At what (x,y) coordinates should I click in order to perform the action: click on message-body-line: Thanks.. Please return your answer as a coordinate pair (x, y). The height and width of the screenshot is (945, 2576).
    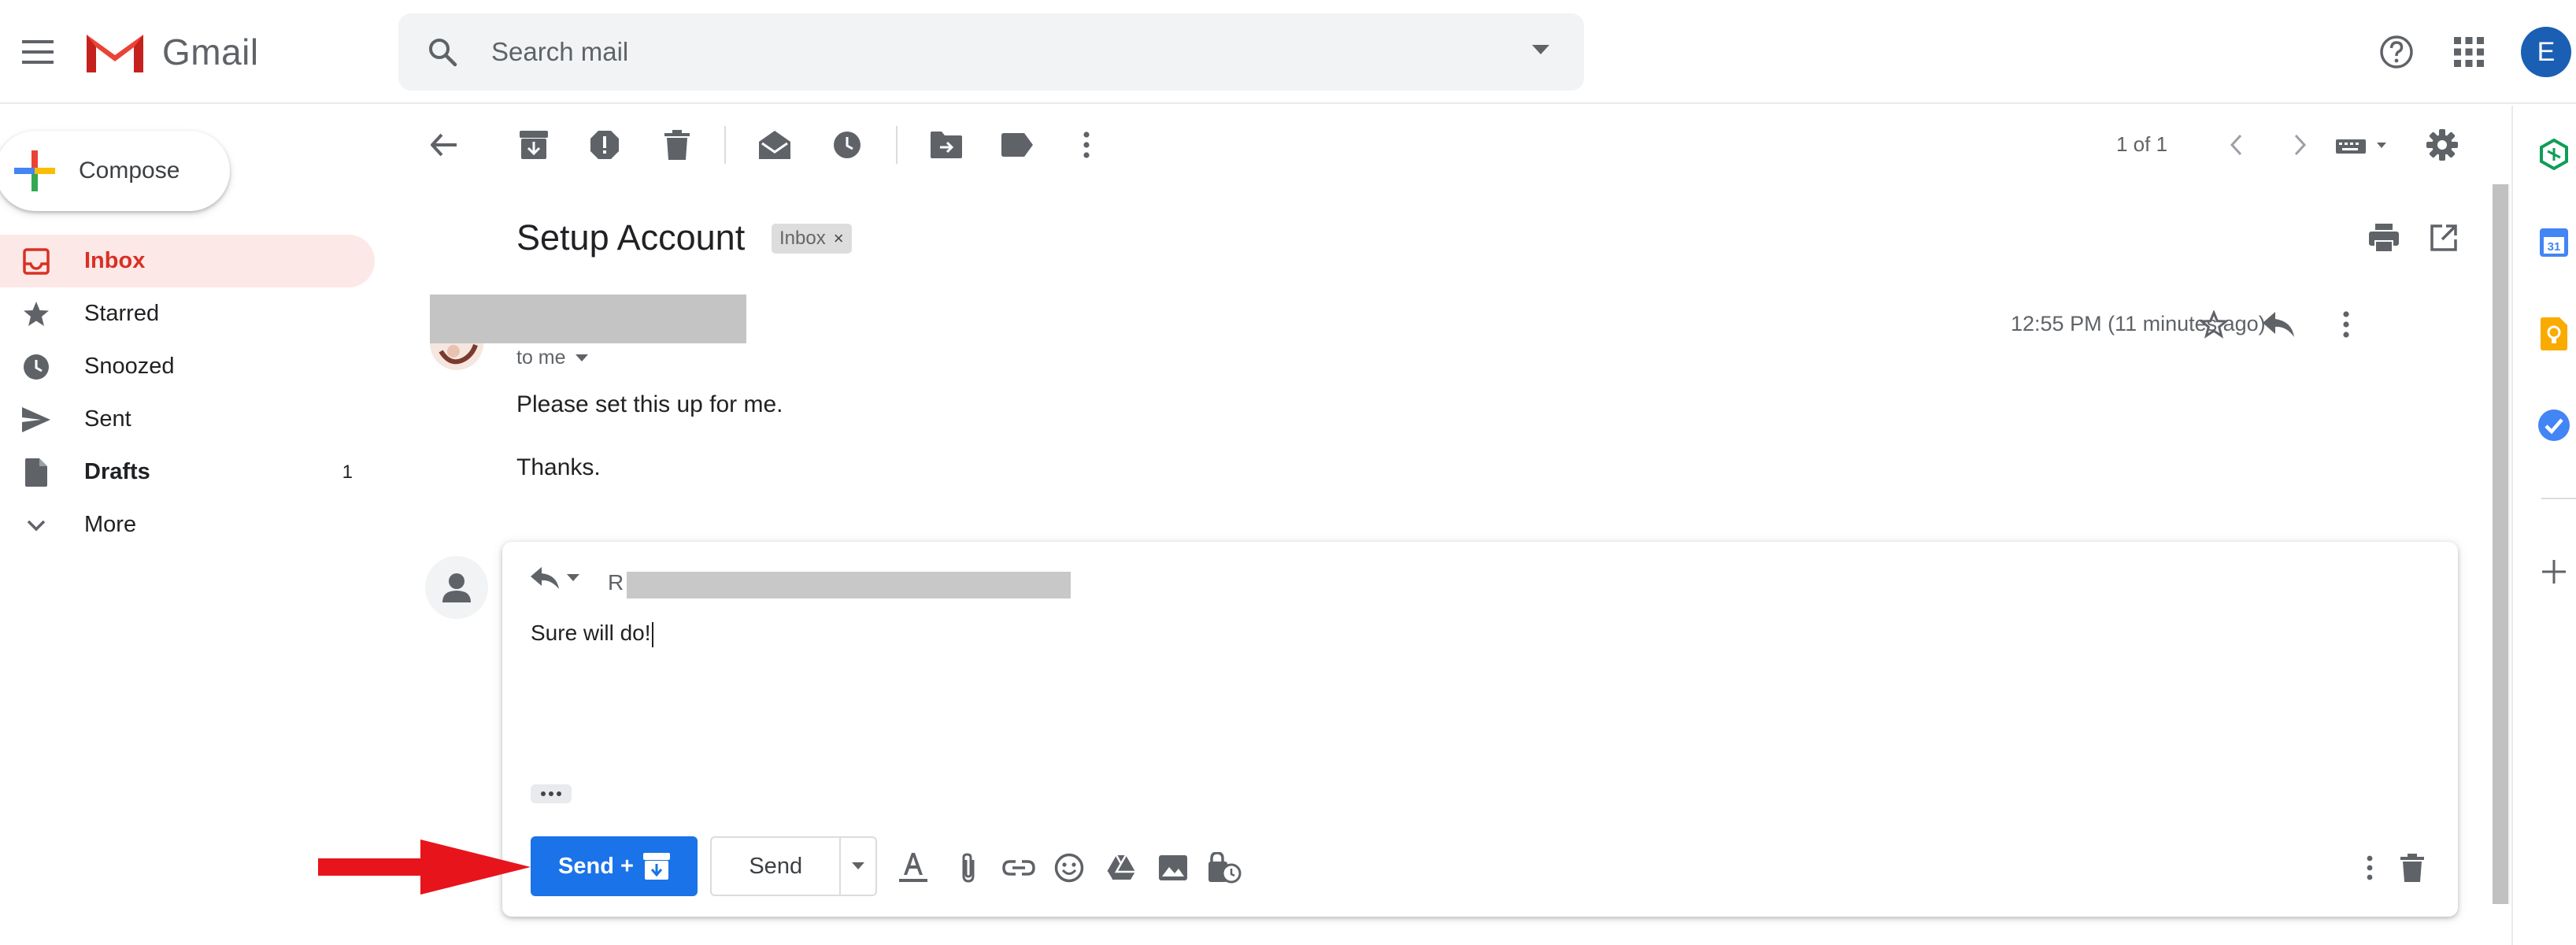
    Looking at the image, I should click on (558, 467).